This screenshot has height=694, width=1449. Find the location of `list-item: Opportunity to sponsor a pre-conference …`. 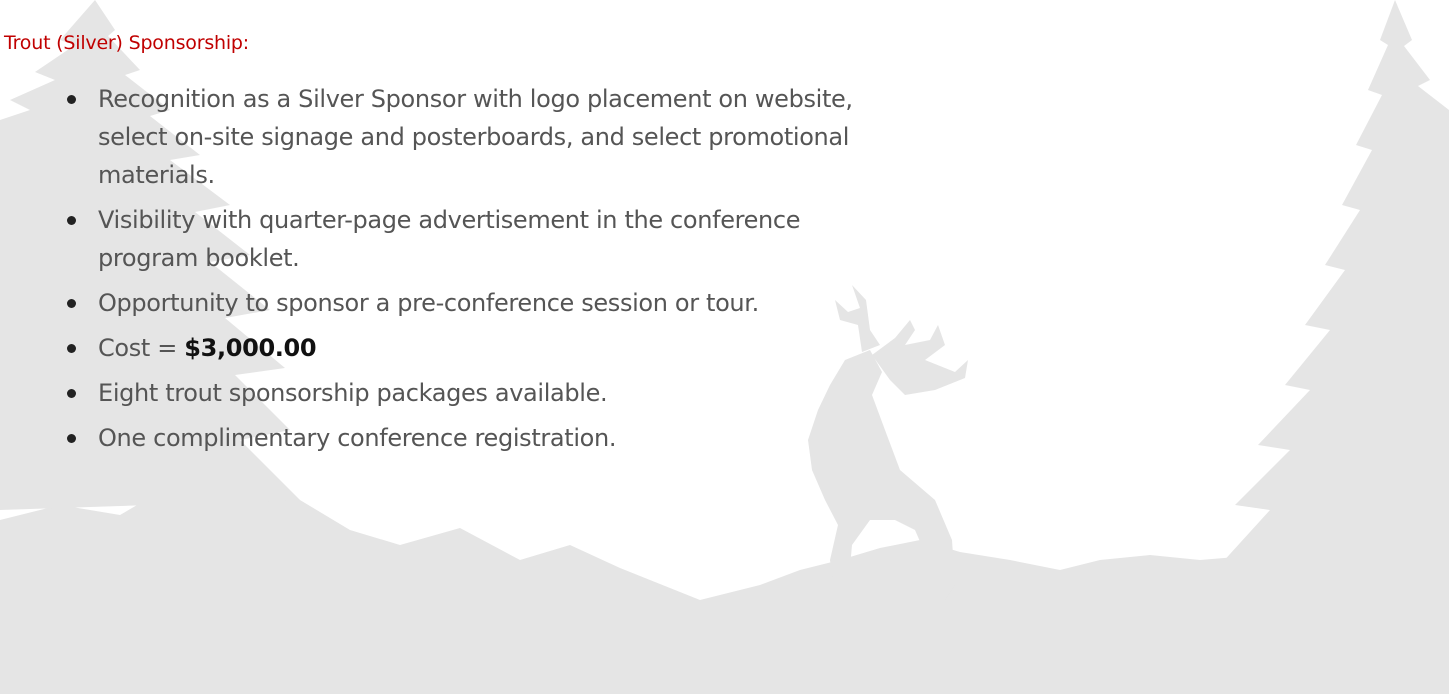

list-item: Opportunity to sponsor a pre-conference … is located at coordinates (429, 303).